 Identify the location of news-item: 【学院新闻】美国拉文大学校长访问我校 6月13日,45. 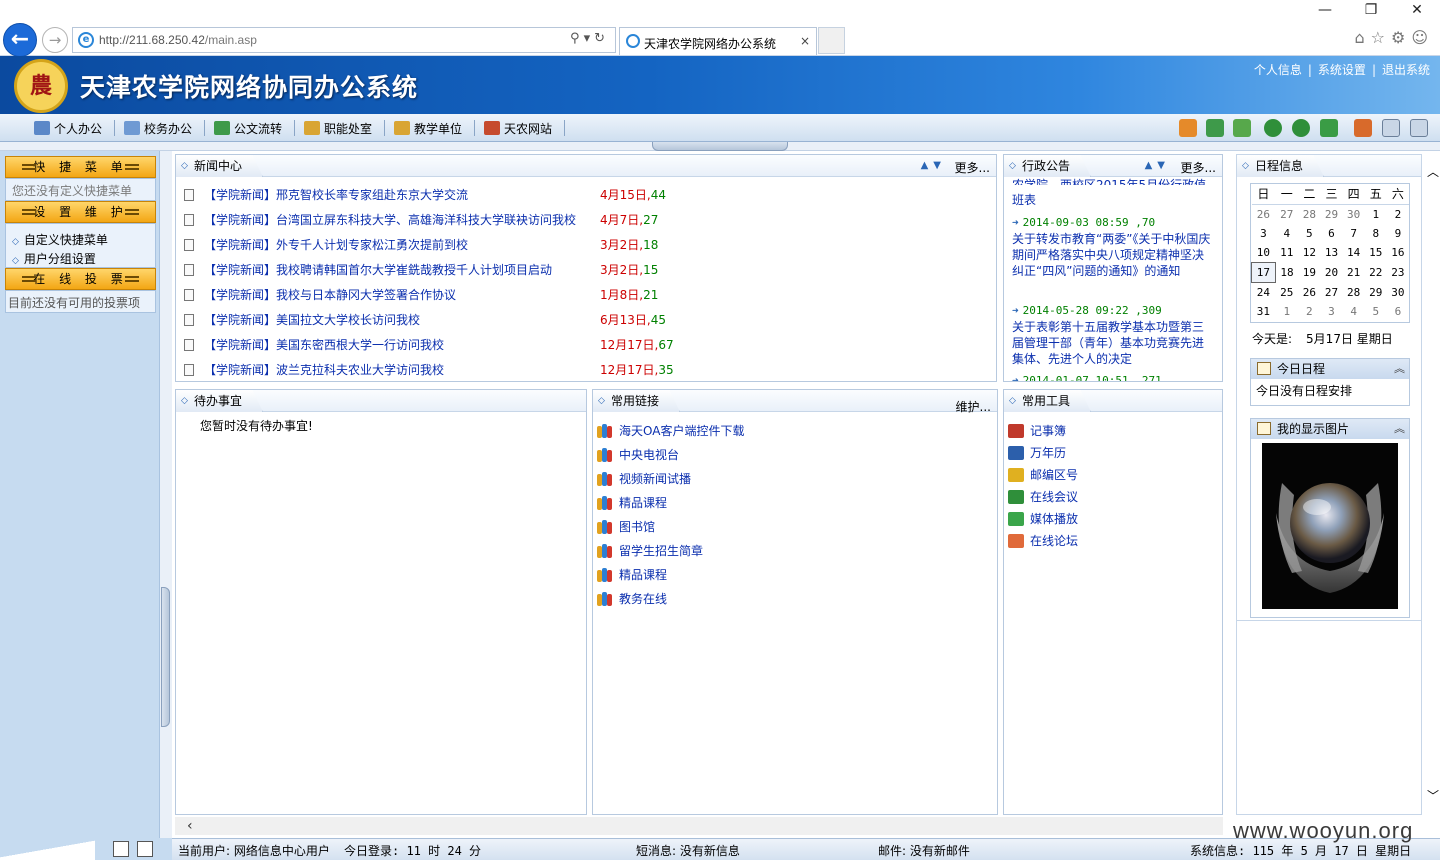
(425, 320).